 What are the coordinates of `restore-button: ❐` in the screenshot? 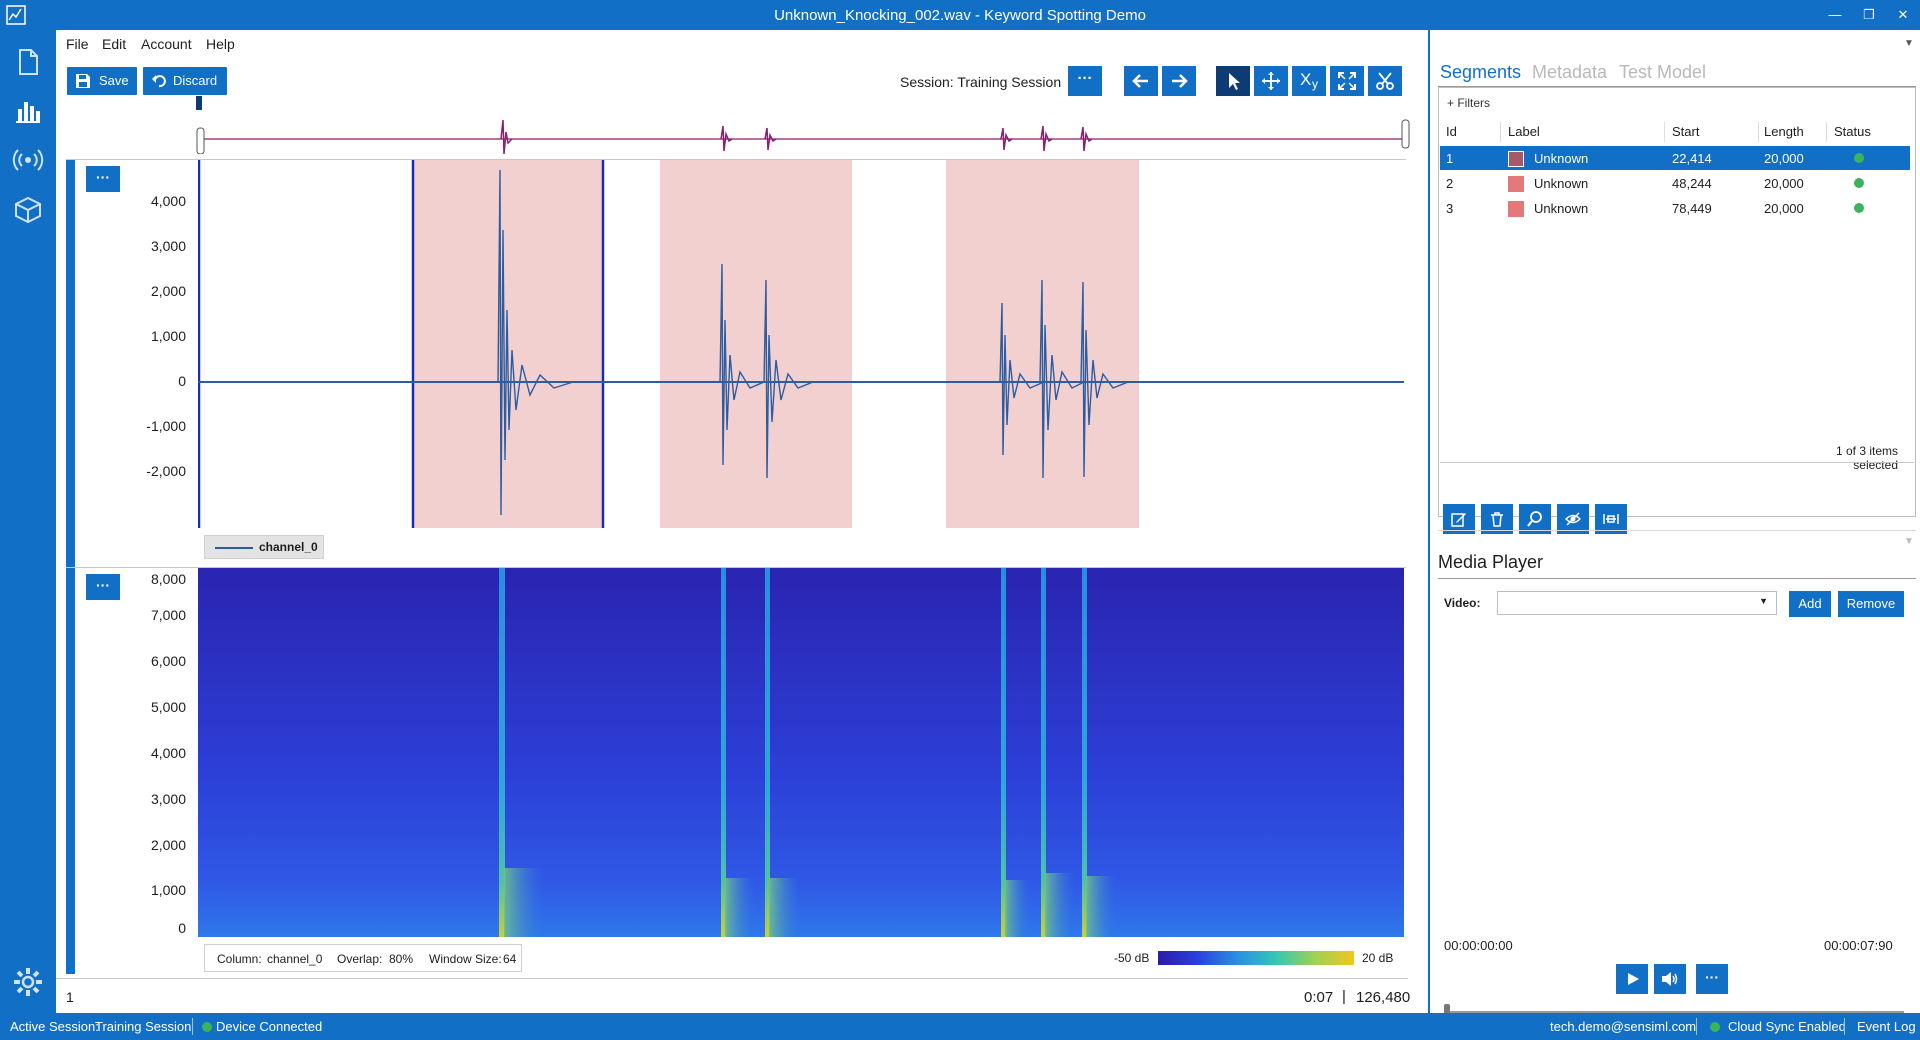 It's located at (1869, 15).